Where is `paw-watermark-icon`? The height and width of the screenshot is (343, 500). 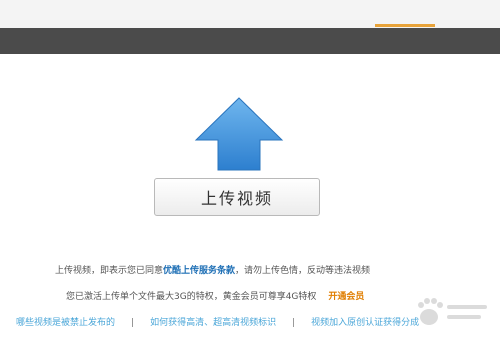
paw-watermark-icon is located at coordinates (455, 313).